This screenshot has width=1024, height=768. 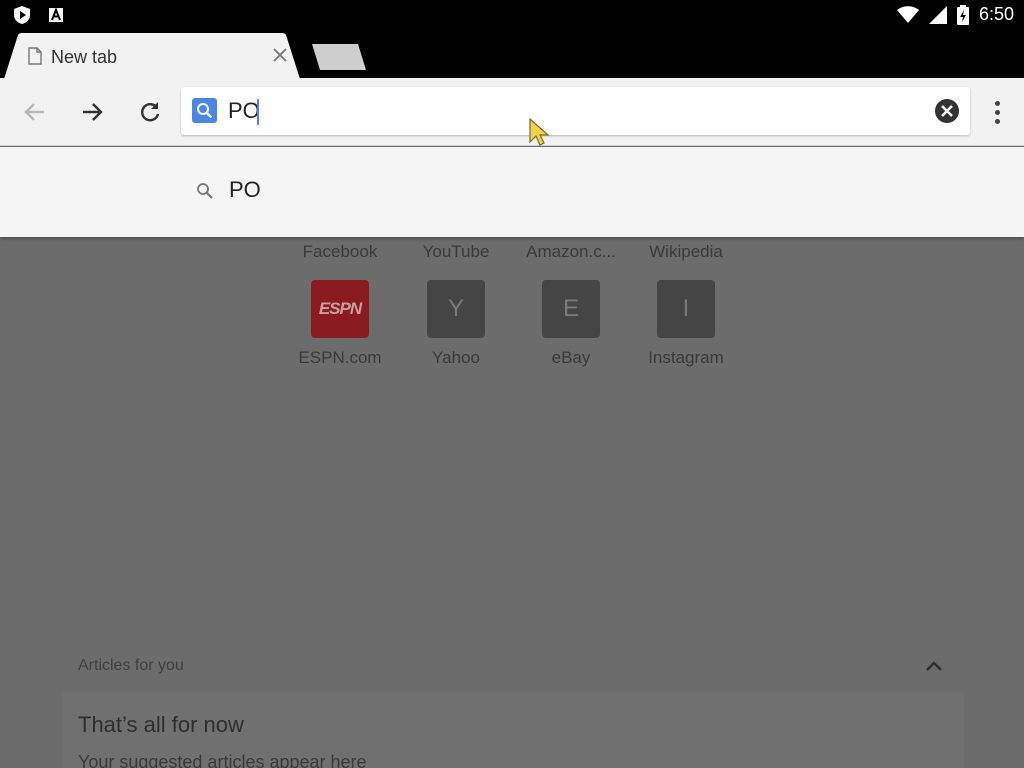 I want to click on reload-button, so click(x=150, y=112).